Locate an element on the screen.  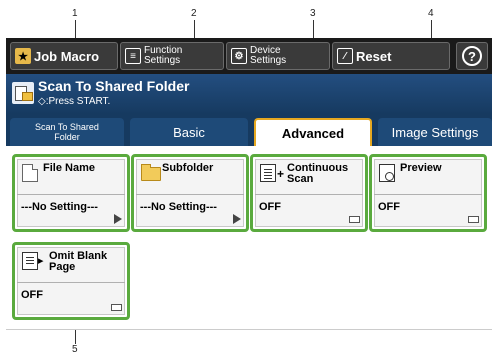
reset-label: Reset is located at coordinates (374, 56).